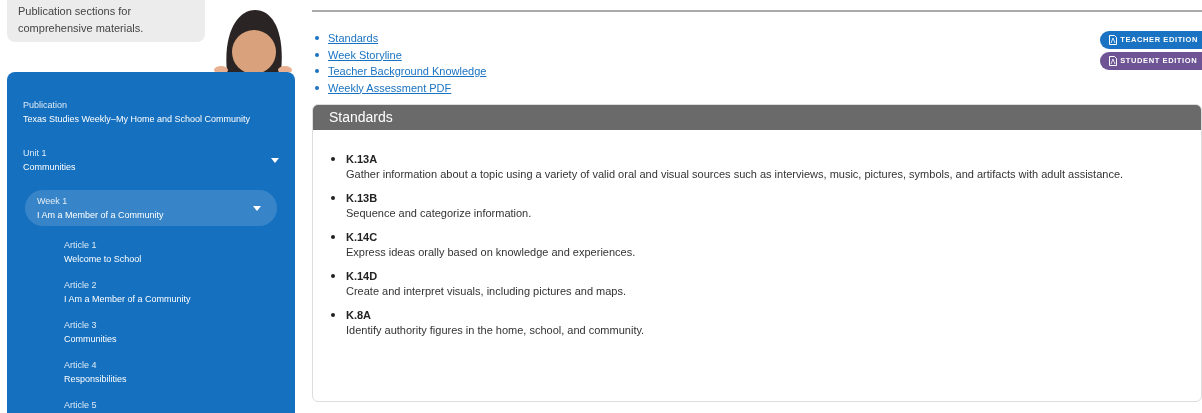 The height and width of the screenshot is (413, 1202). Describe the element at coordinates (106, 21) in the screenshot. I see `speech-bubble: Publication sections for comprehensive materials.` at that location.